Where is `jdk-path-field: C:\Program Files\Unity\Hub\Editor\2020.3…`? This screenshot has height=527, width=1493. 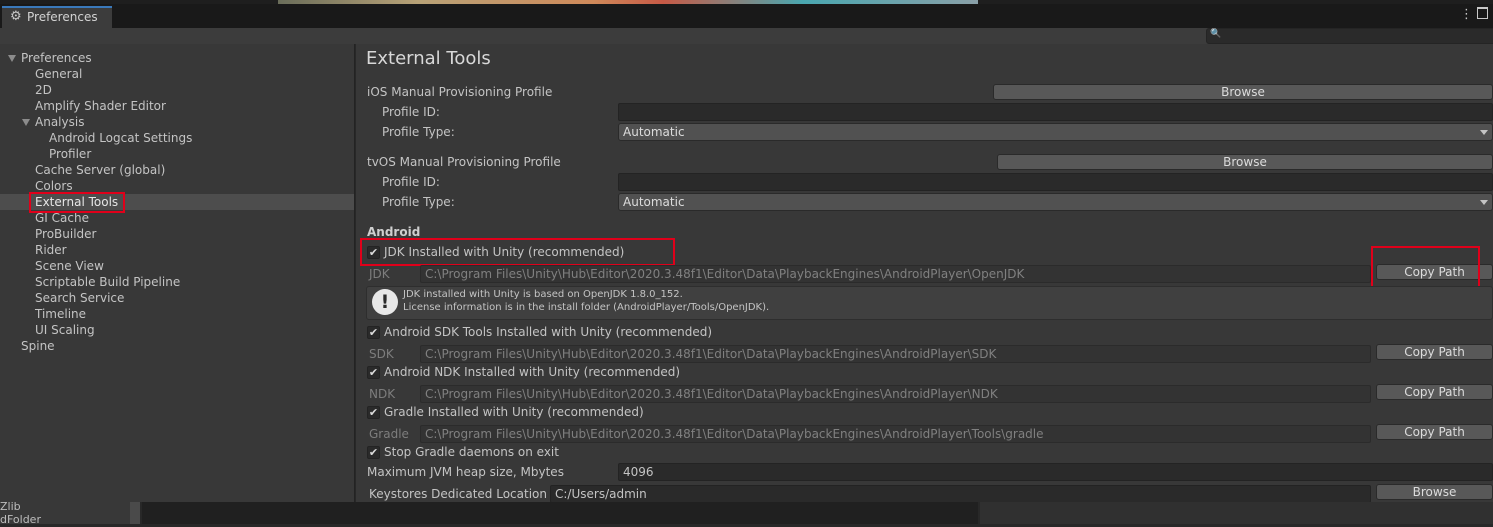
jdk-path-field: C:\Program Files\Unity\Hub\Editor\2020.3… is located at coordinates (895, 274).